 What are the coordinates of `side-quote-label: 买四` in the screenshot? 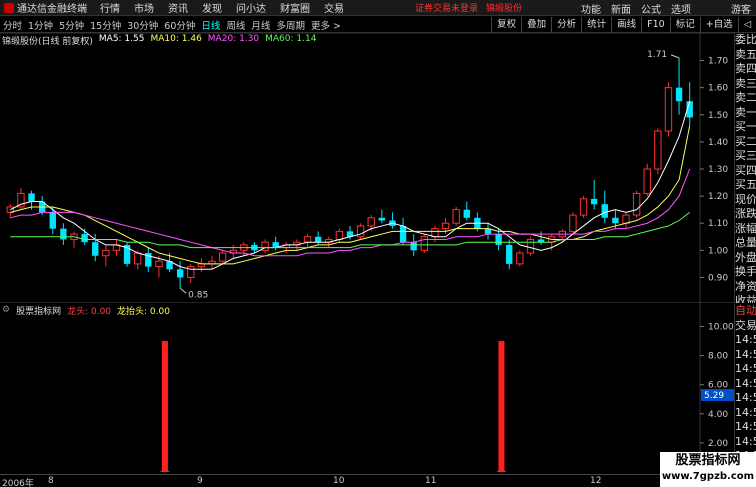 It's located at (745, 170).